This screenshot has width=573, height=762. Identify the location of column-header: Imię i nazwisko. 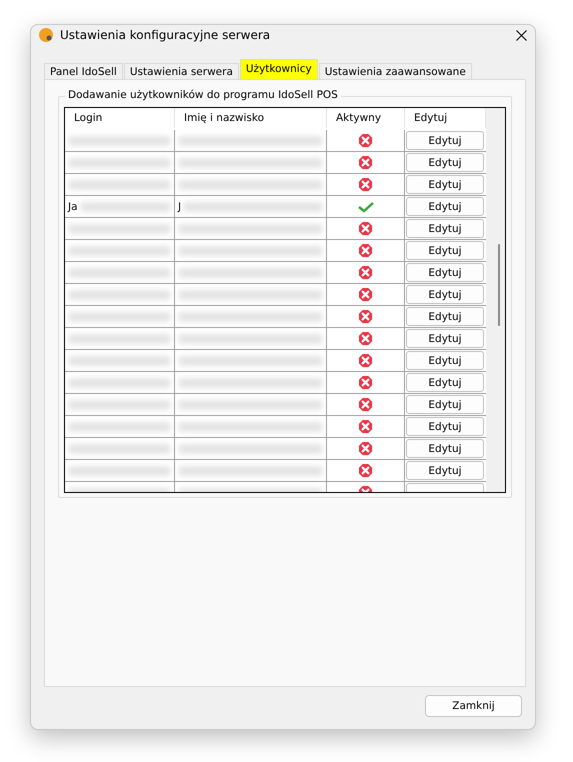
(251, 118).